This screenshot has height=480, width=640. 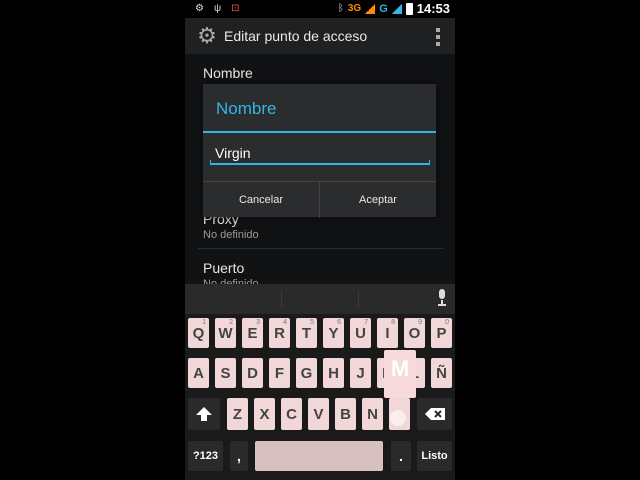 What do you see at coordinates (321, 248) in the screenshot?
I see `list-divider` at bounding box center [321, 248].